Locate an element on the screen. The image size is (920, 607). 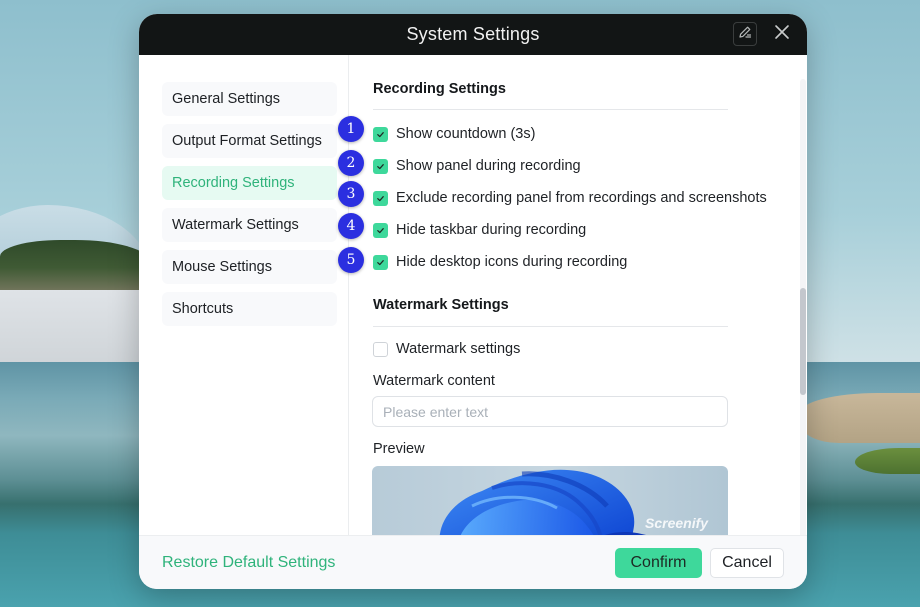
option-label: Show countdown (3s) is located at coordinates (466, 134).